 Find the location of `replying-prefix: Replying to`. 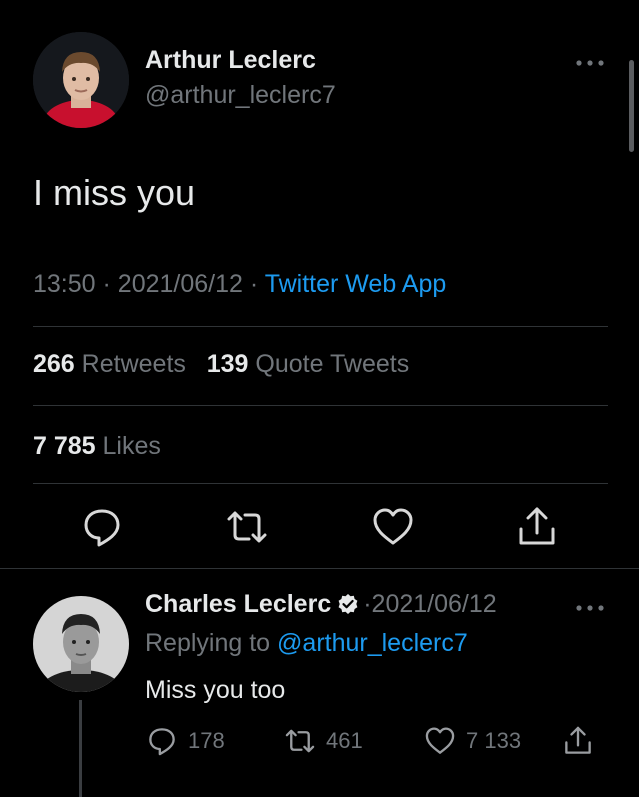

replying-prefix: Replying to is located at coordinates (208, 643).